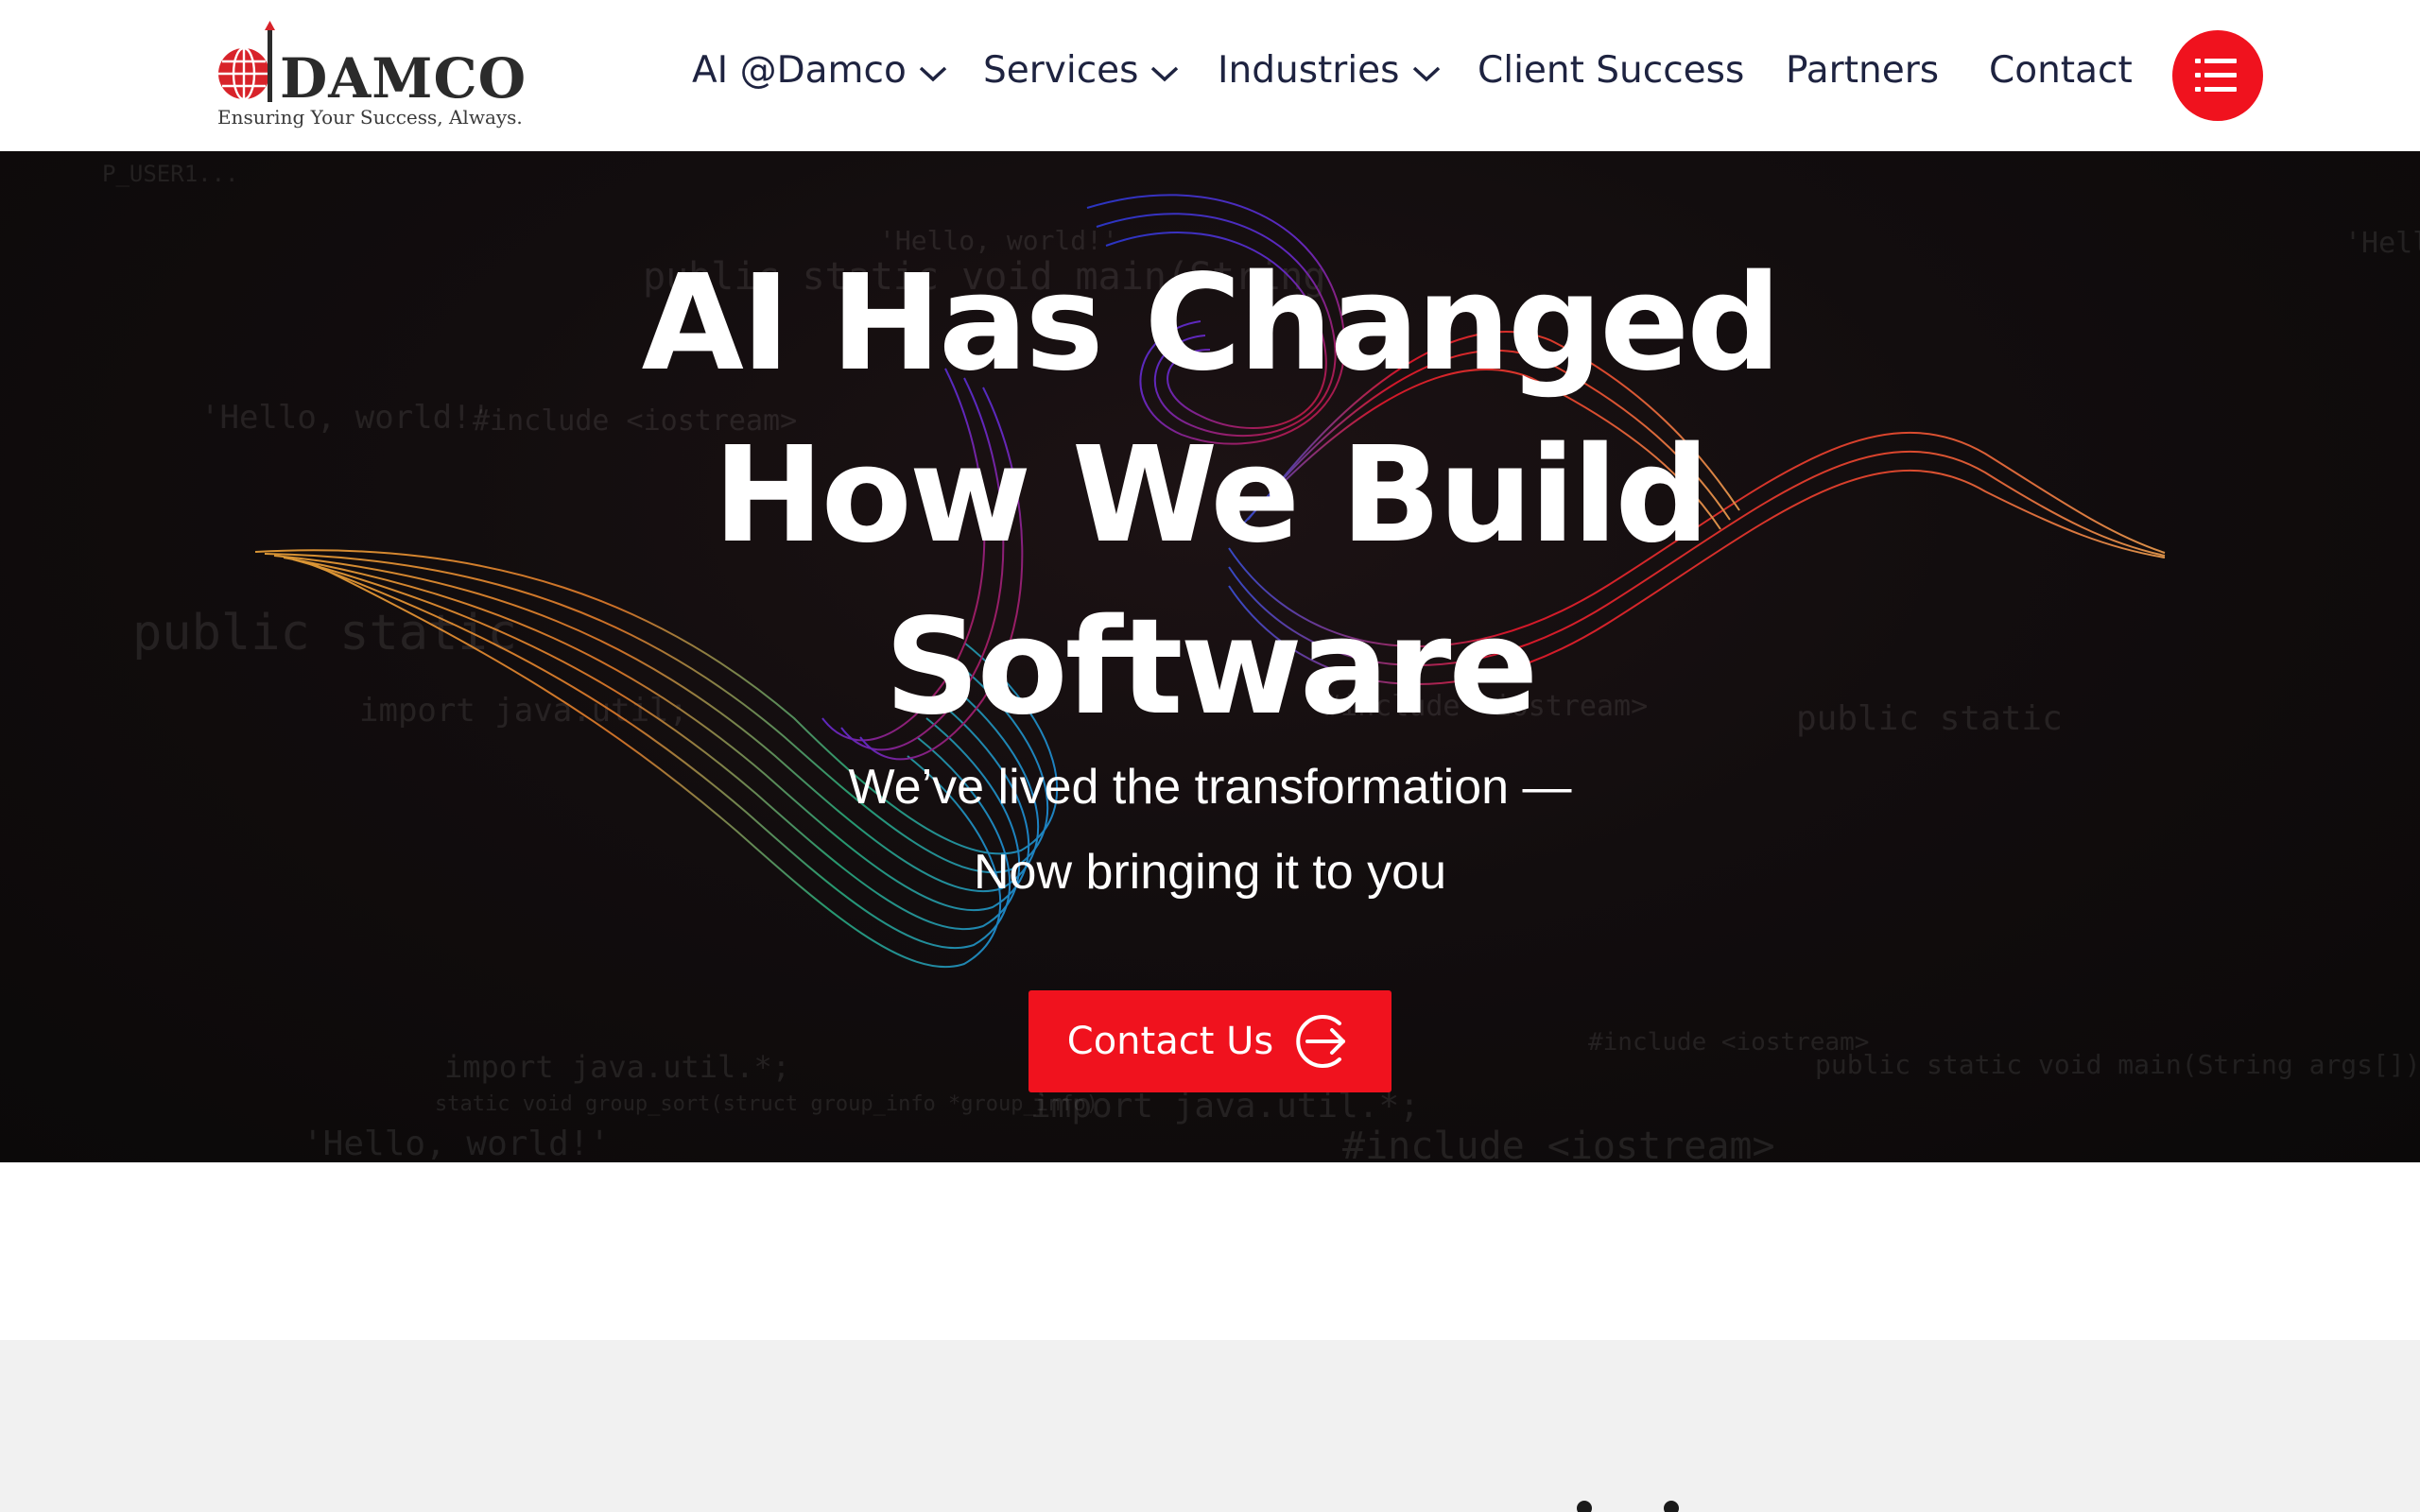  Describe the element at coordinates (1061, 70) in the screenshot. I see `nav-item-label: Services` at that location.